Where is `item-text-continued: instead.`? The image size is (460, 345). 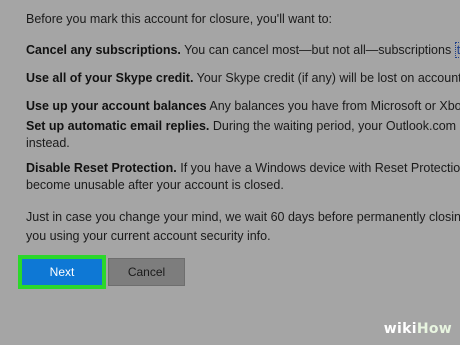 item-text-continued: instead. is located at coordinates (48, 143).